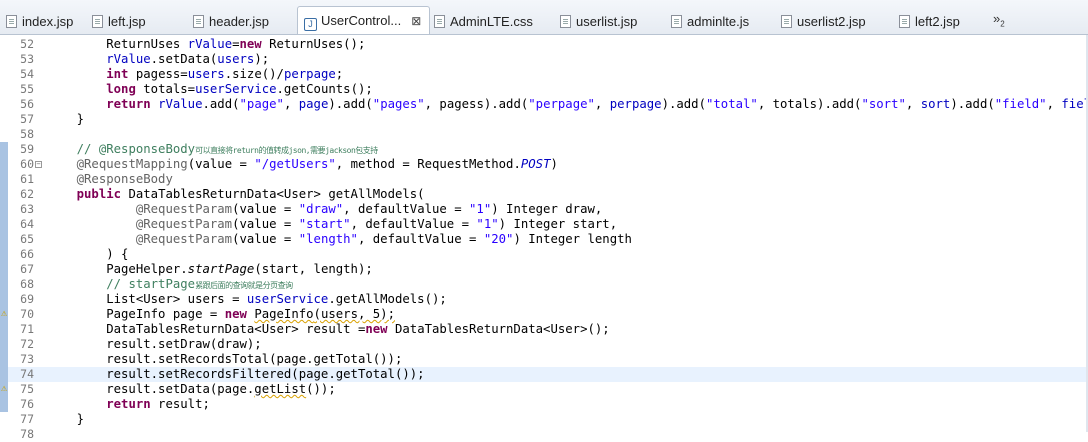 This screenshot has height=442, width=1088. What do you see at coordinates (261, 104) in the screenshot?
I see `code-token: "page"` at bounding box center [261, 104].